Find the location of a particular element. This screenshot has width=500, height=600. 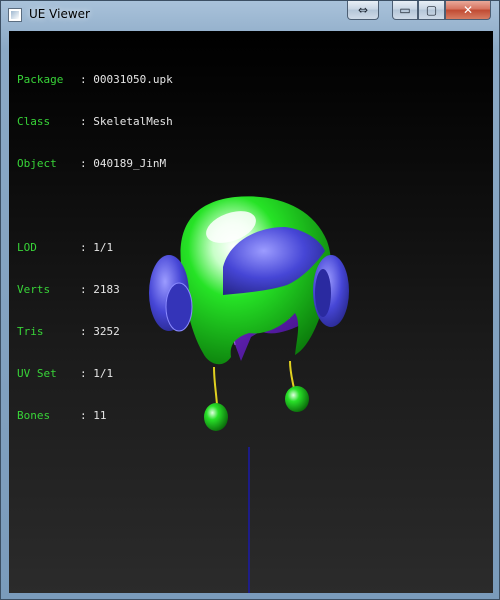

info-label: Class is located at coordinates (34, 121).